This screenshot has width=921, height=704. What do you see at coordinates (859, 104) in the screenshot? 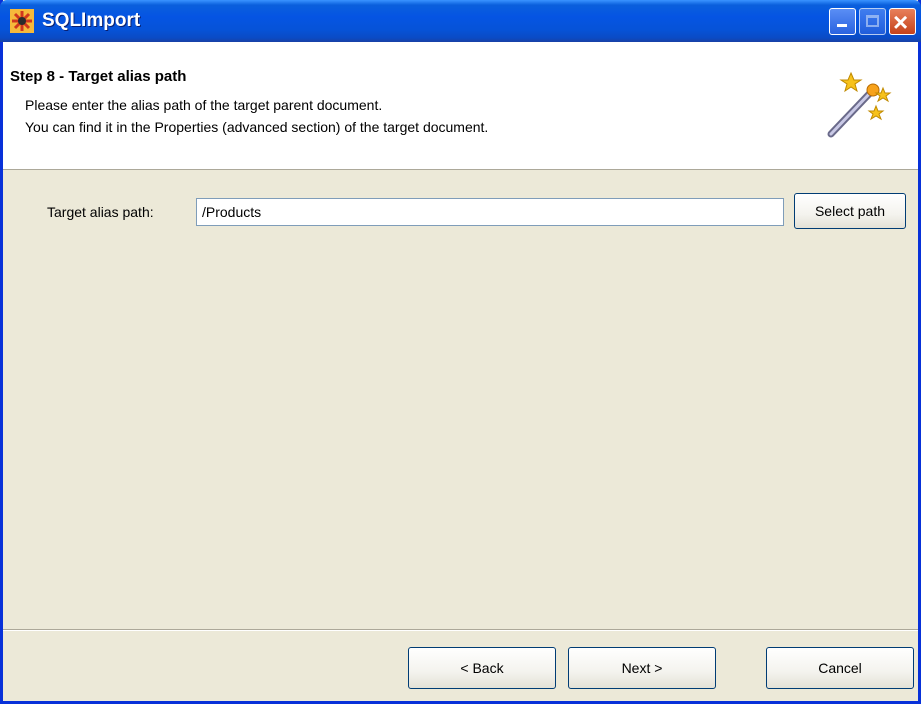
I see `magic-wand-icon` at bounding box center [859, 104].